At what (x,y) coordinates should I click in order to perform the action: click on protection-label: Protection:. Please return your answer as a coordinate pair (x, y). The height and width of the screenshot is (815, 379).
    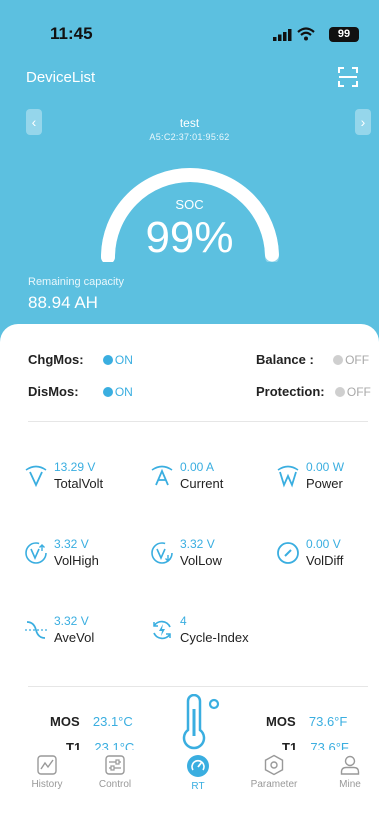
    Looking at the image, I should click on (290, 391).